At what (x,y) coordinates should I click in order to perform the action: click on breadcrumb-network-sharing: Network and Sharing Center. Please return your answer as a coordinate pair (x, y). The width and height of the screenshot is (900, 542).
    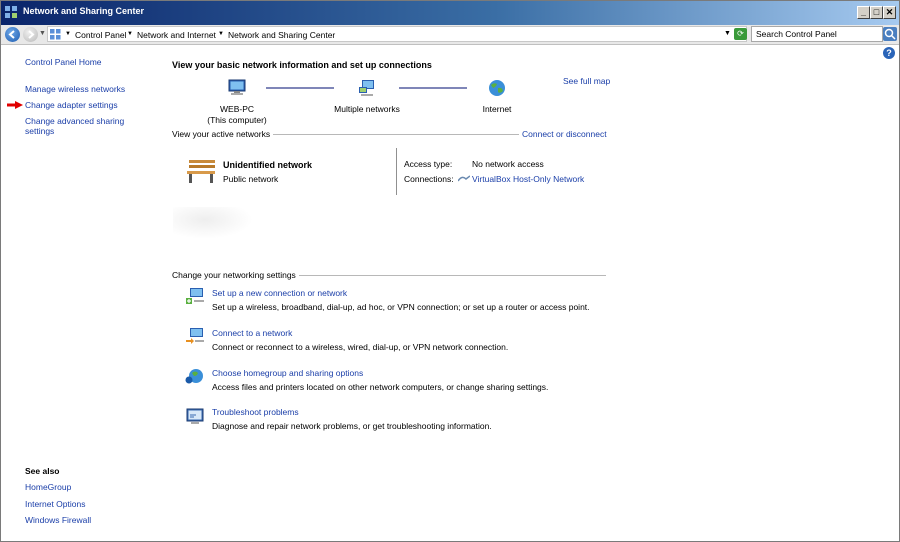
    Looking at the image, I should click on (281, 35).